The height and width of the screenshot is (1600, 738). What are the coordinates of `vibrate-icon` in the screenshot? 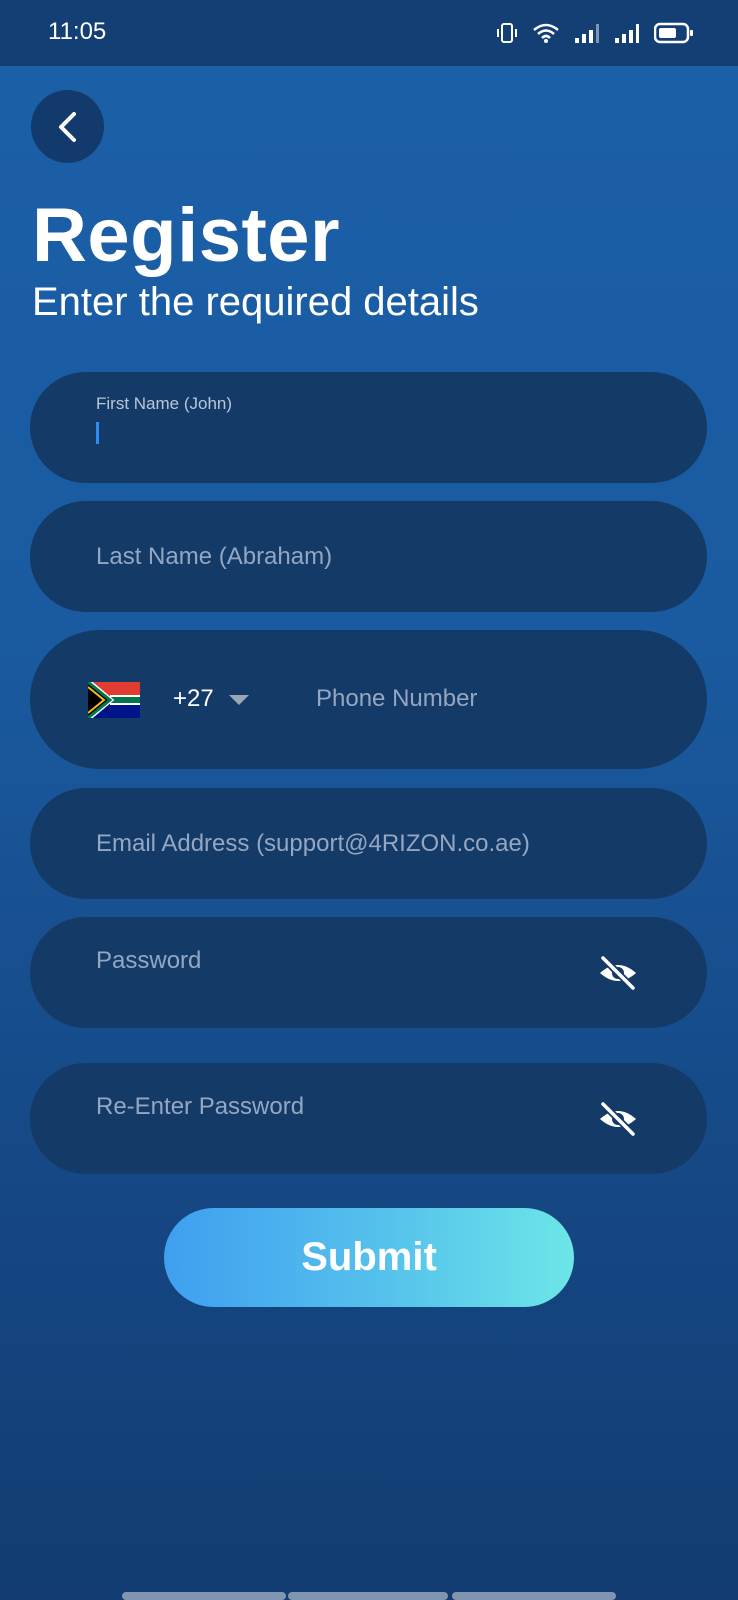 It's located at (507, 33).